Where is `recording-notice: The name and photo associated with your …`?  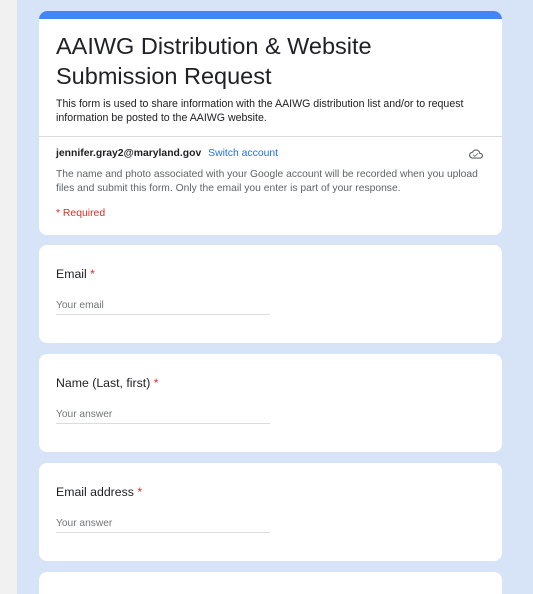
recording-notice: The name and photo associated with your … is located at coordinates (267, 181).